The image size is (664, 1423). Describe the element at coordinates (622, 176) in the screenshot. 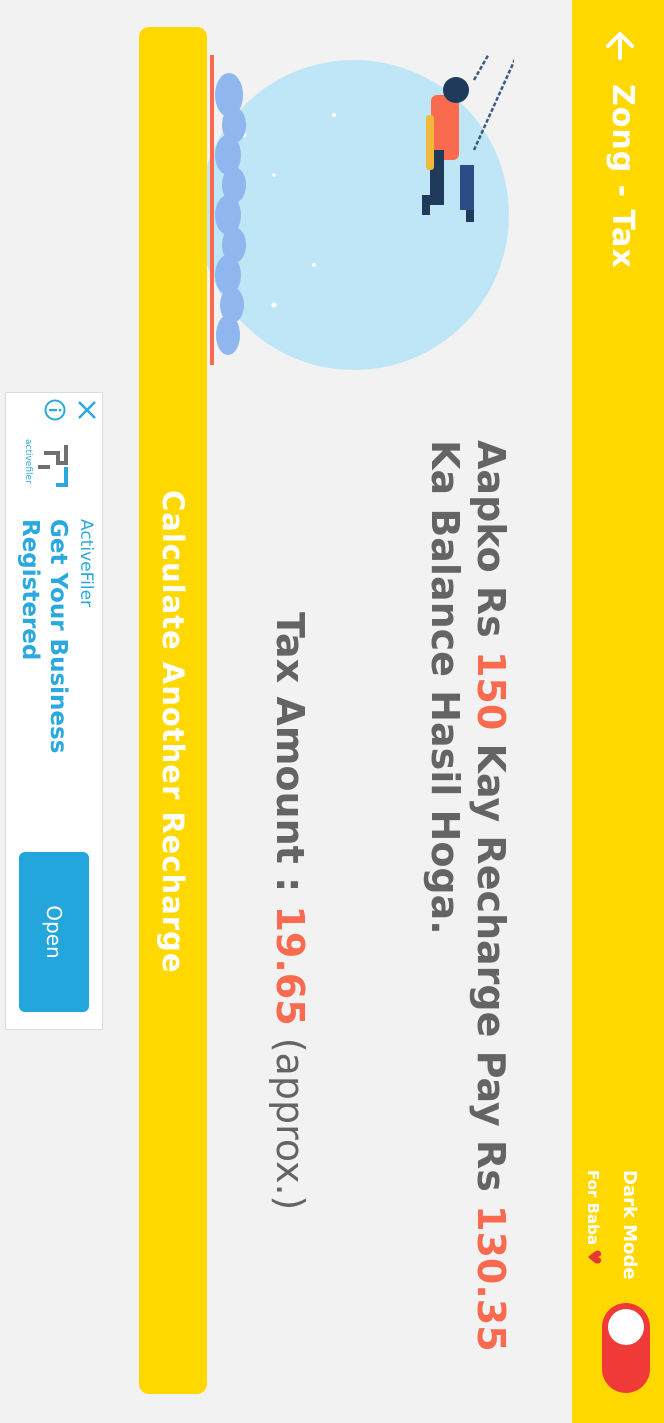

I see `page-title: Zong - Tax` at that location.